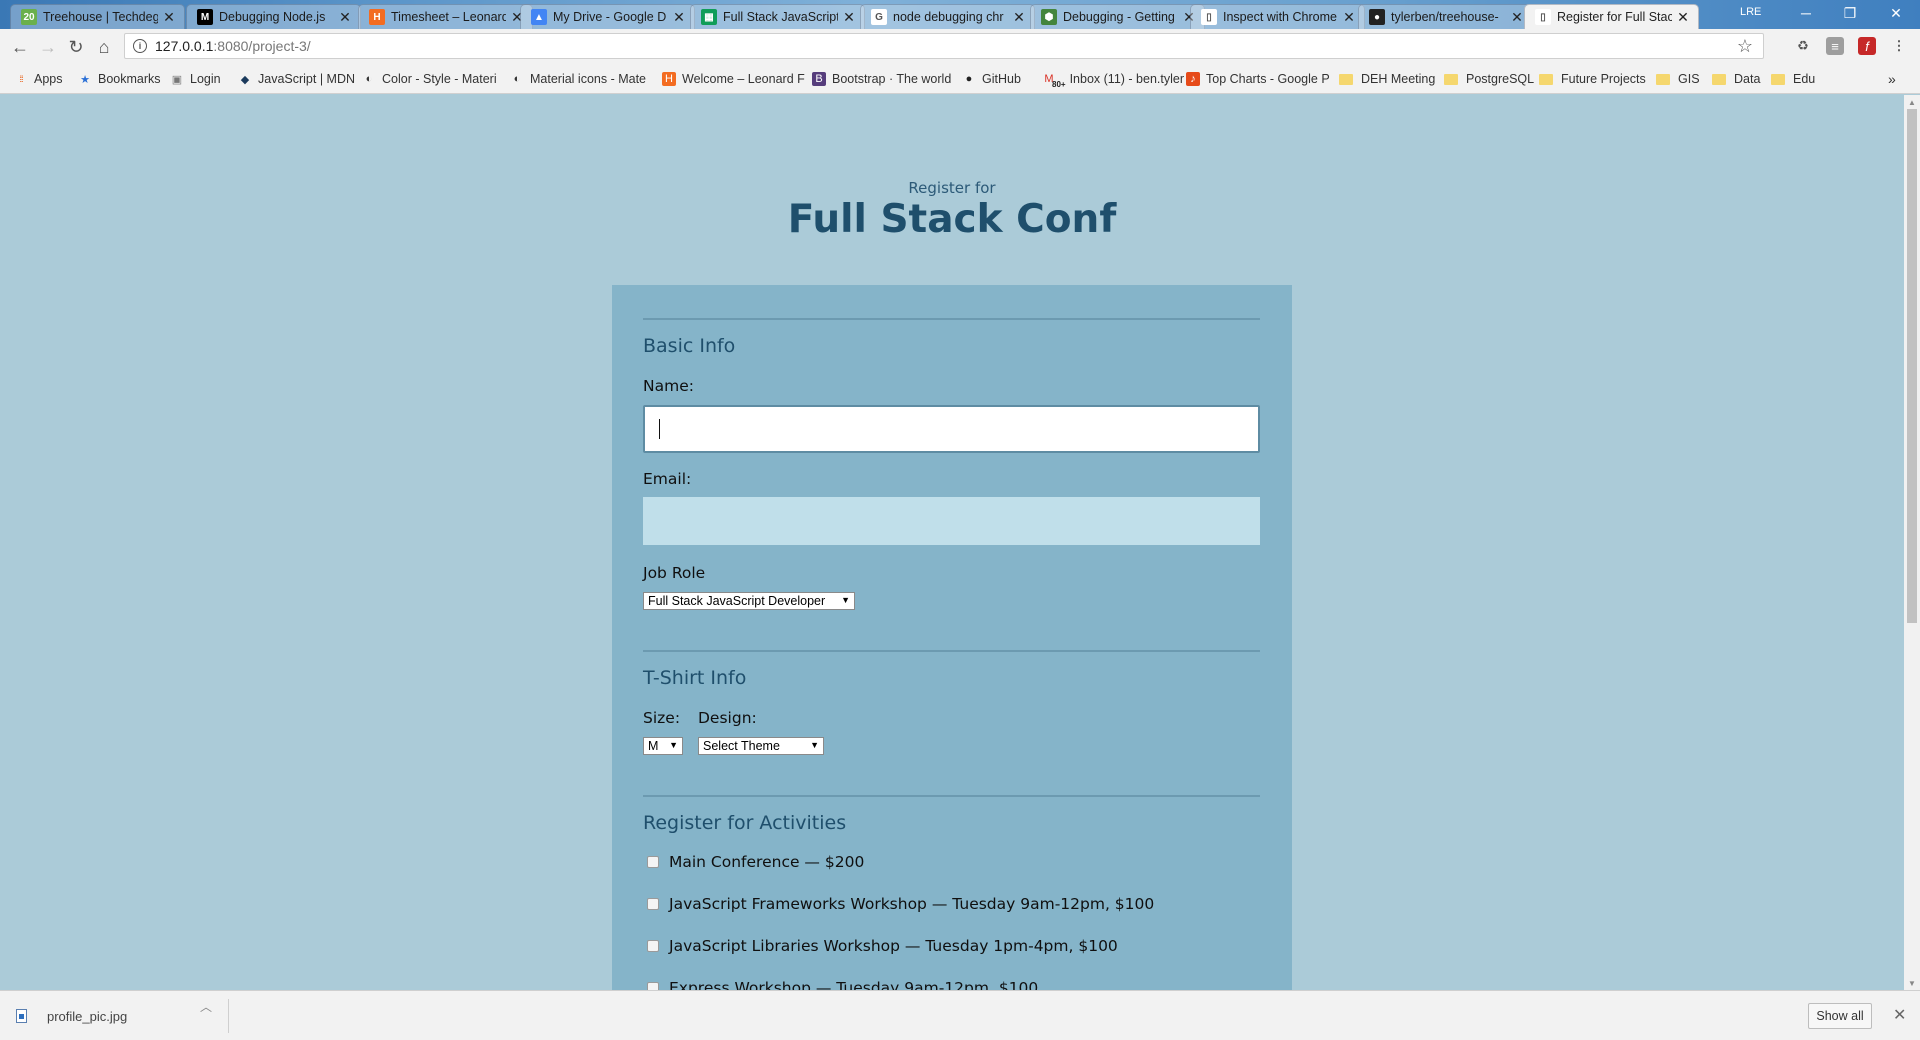 The width and height of the screenshot is (1920, 1040). Describe the element at coordinates (663, 746) in the screenshot. I see `size-select: M ▼` at that location.